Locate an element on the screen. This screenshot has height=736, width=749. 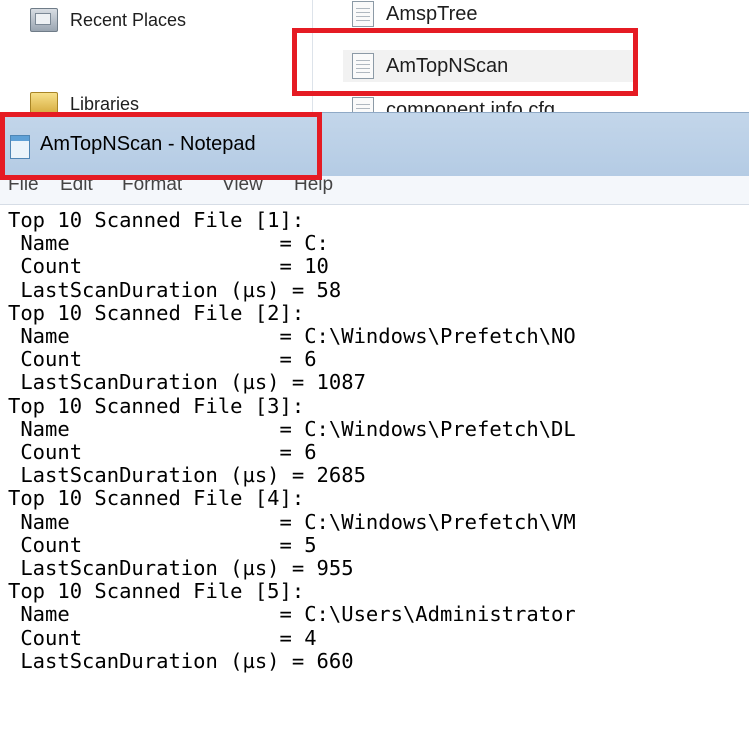
editor-line: LastScanDuration (µs) = 58 is located at coordinates (175, 289).